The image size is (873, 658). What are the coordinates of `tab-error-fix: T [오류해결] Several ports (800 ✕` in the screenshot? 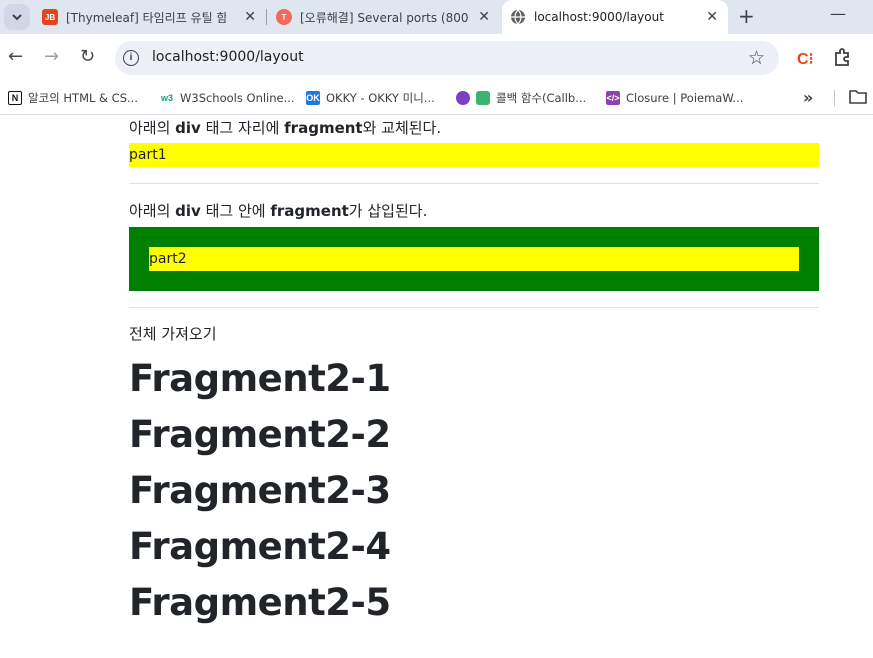 It's located at (385, 17).